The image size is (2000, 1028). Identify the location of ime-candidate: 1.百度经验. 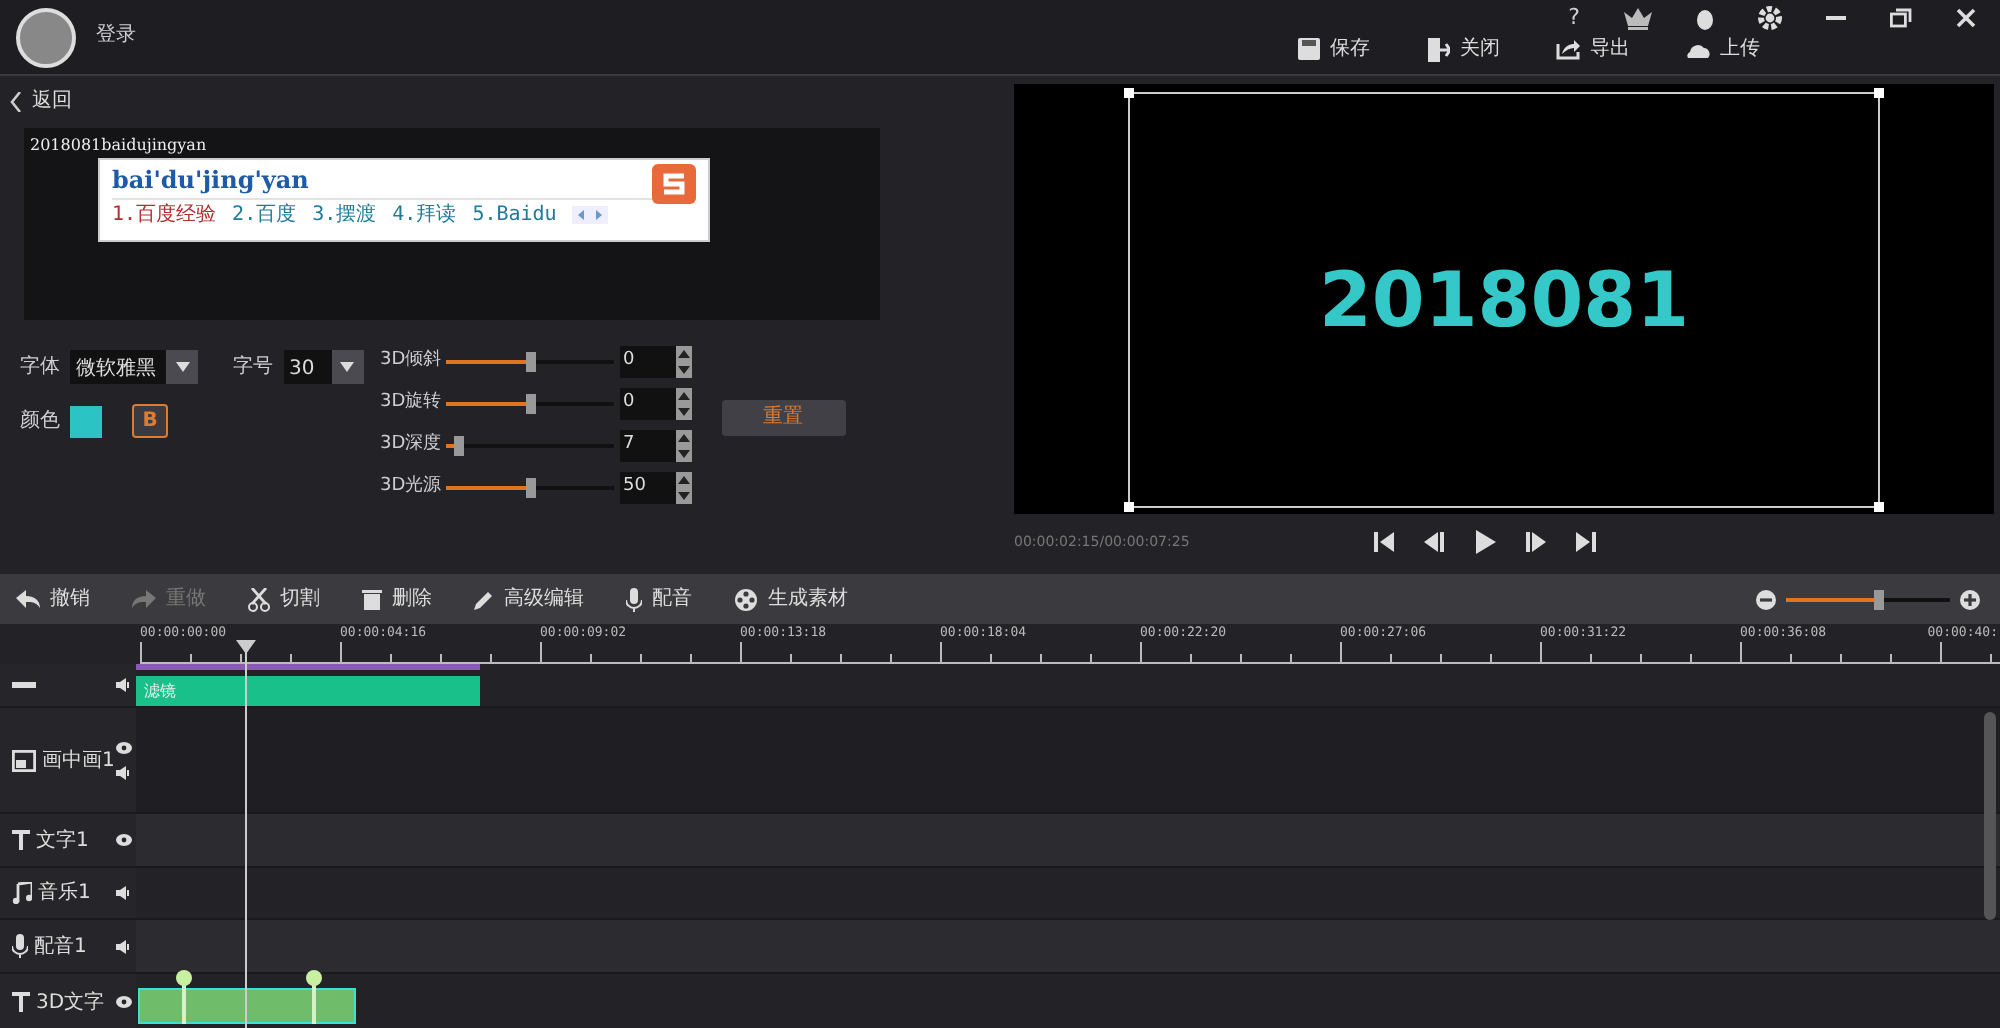
(164, 215).